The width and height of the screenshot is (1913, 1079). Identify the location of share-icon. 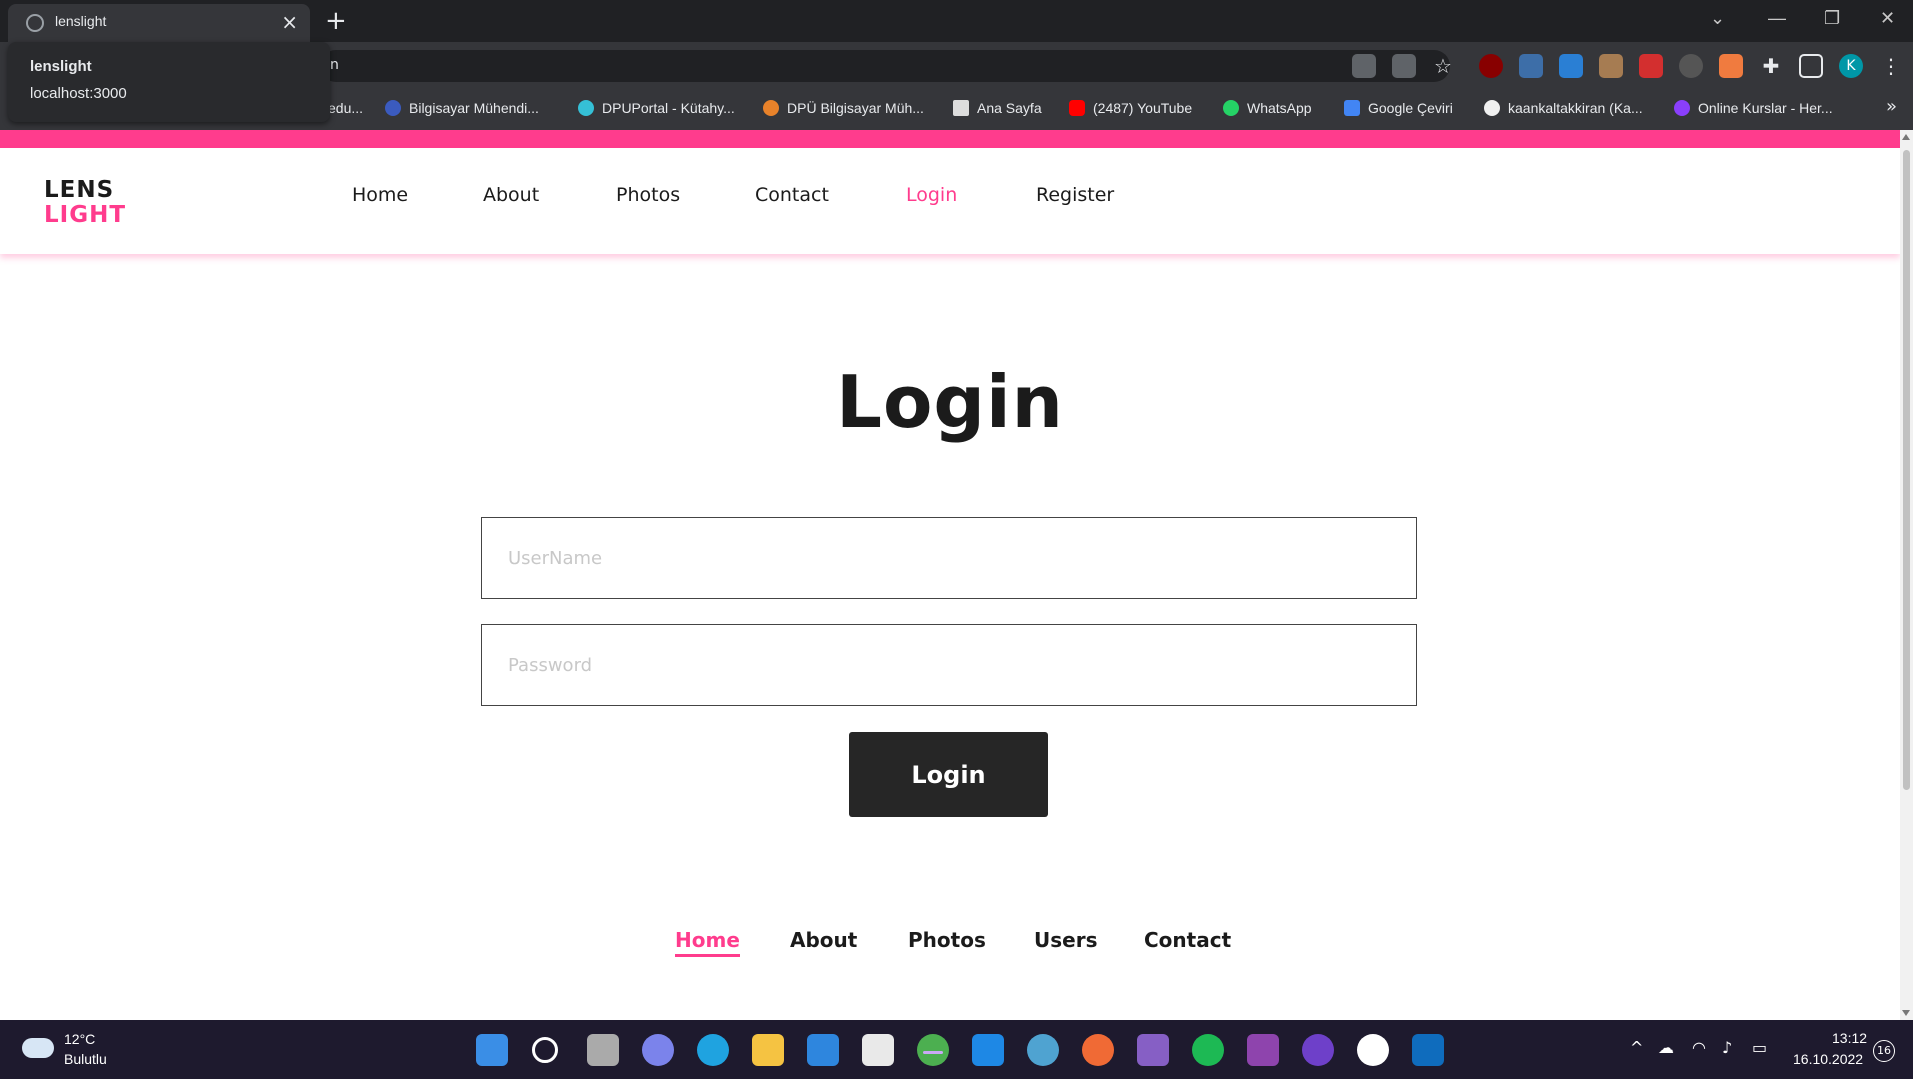
(1404, 66).